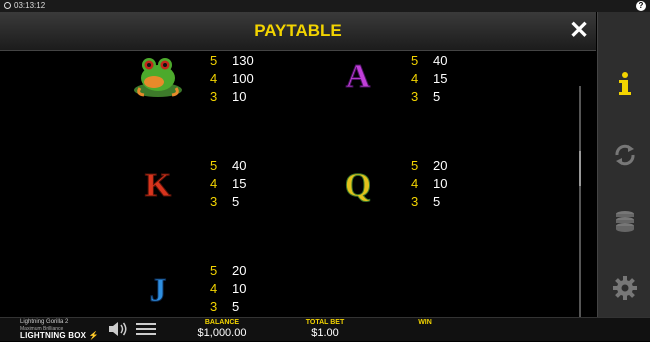 The height and width of the screenshot is (342, 650). What do you see at coordinates (44, 322) in the screenshot?
I see `game-name: Lightning Gorilla 2` at bounding box center [44, 322].